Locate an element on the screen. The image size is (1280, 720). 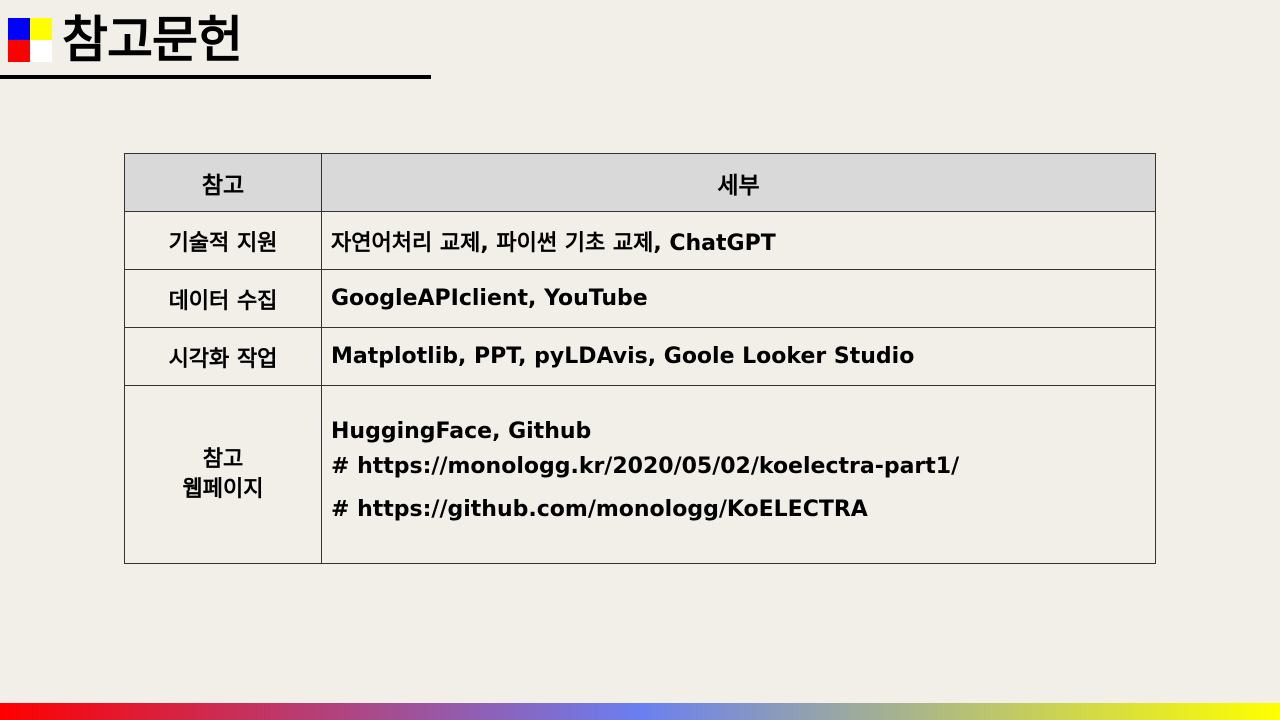
category-line: 참고 is located at coordinates (223, 459).